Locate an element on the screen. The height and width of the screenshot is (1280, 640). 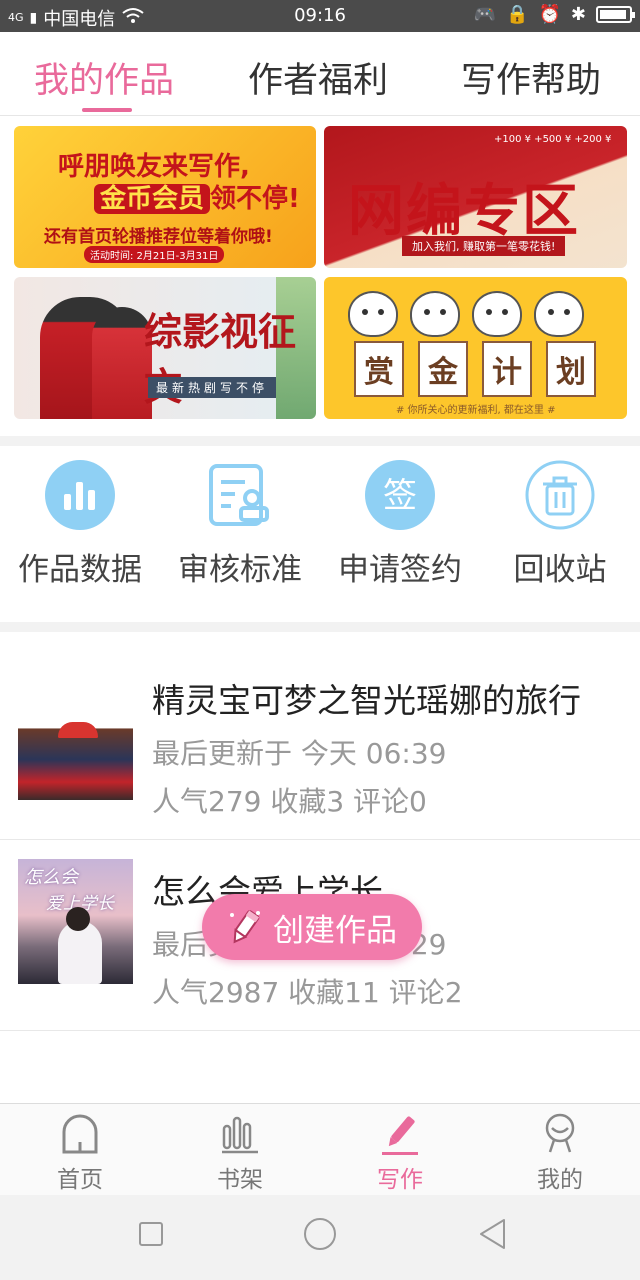
action-work-data: 作品数据 is located at coordinates (80, 524).